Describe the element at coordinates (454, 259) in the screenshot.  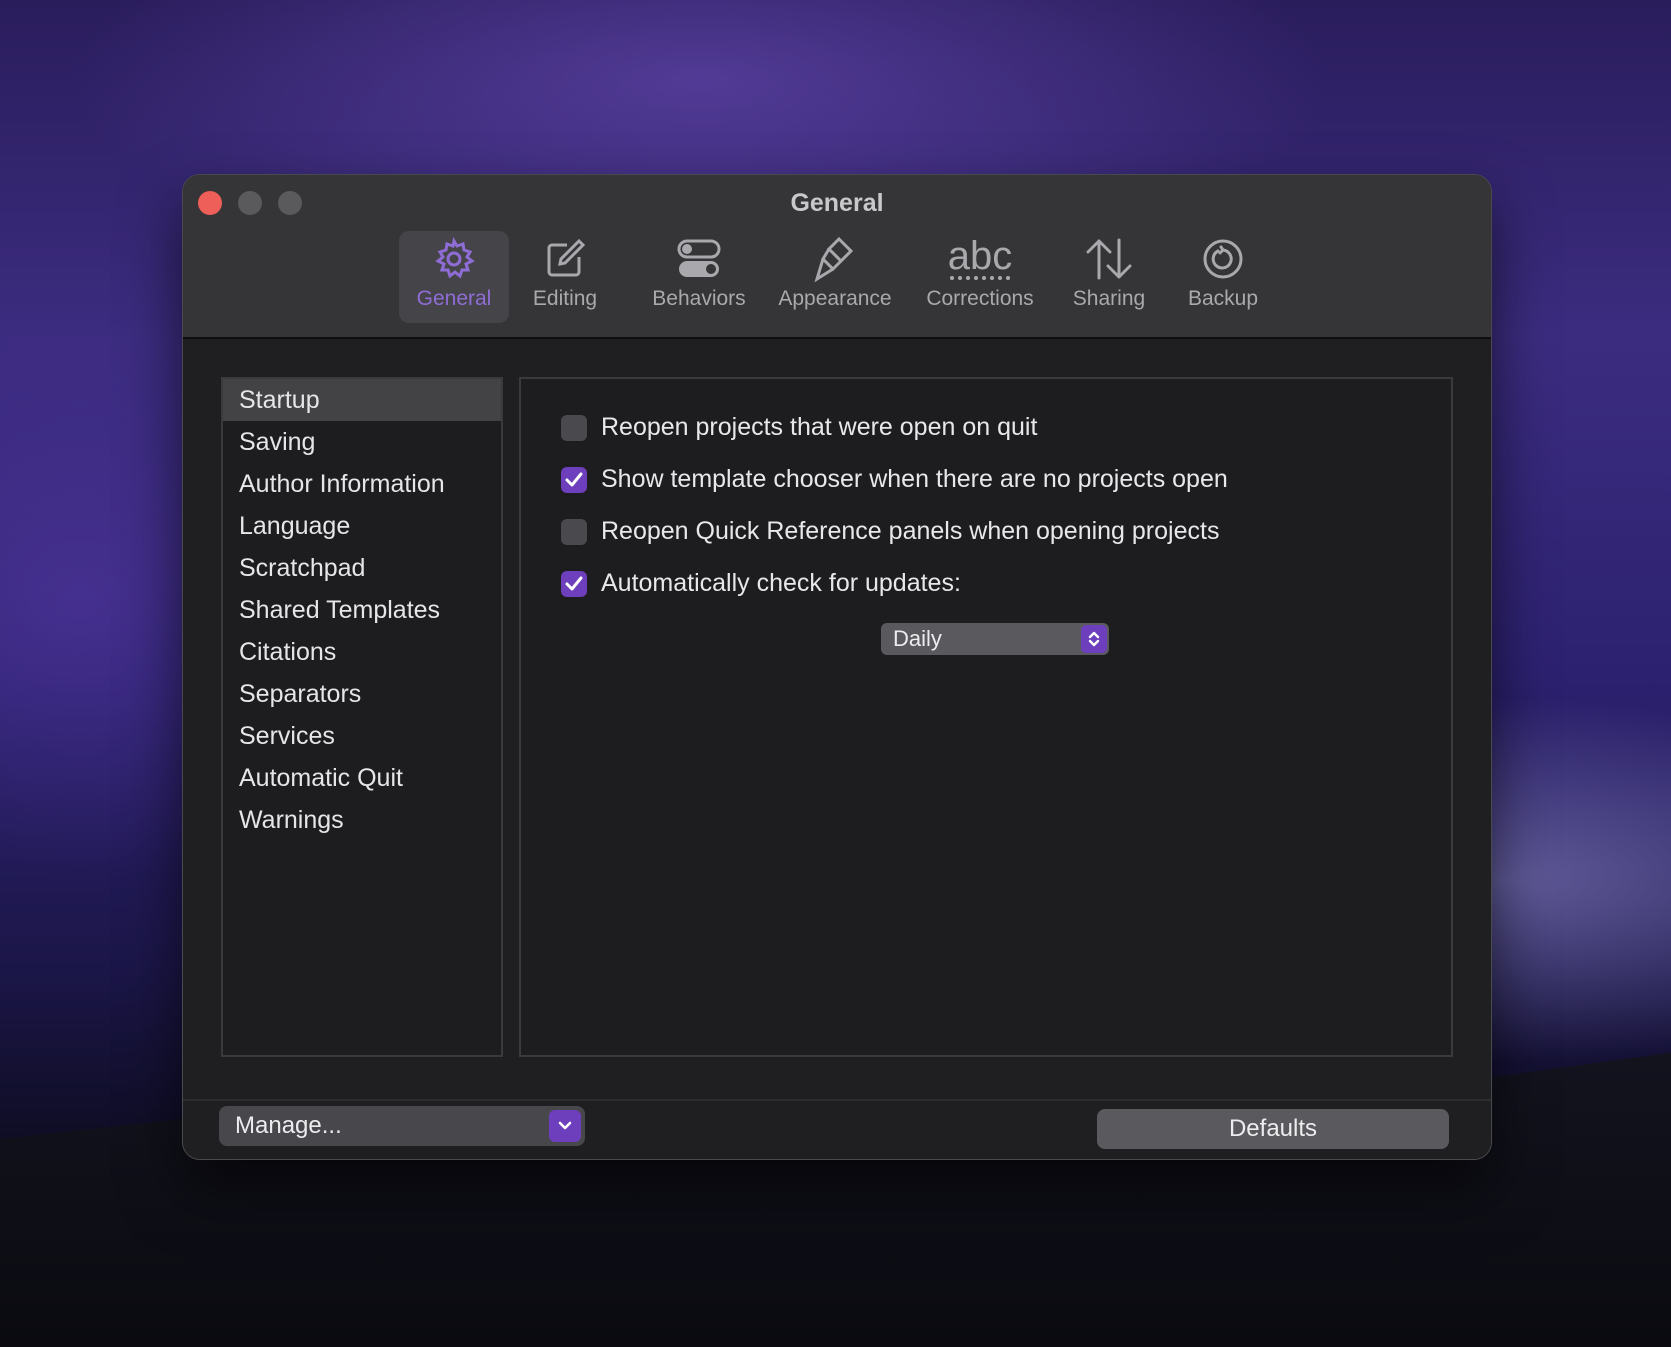
I see `gear-icon` at that location.